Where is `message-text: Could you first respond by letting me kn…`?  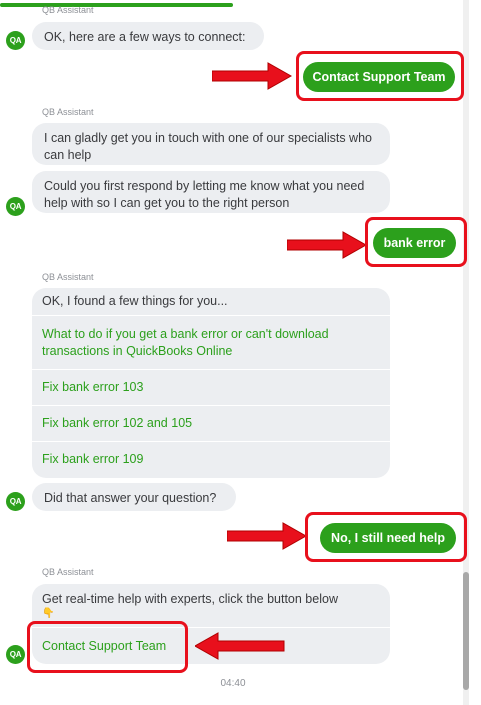 message-text: Could you first respond by letting me kn… is located at coordinates (204, 194).